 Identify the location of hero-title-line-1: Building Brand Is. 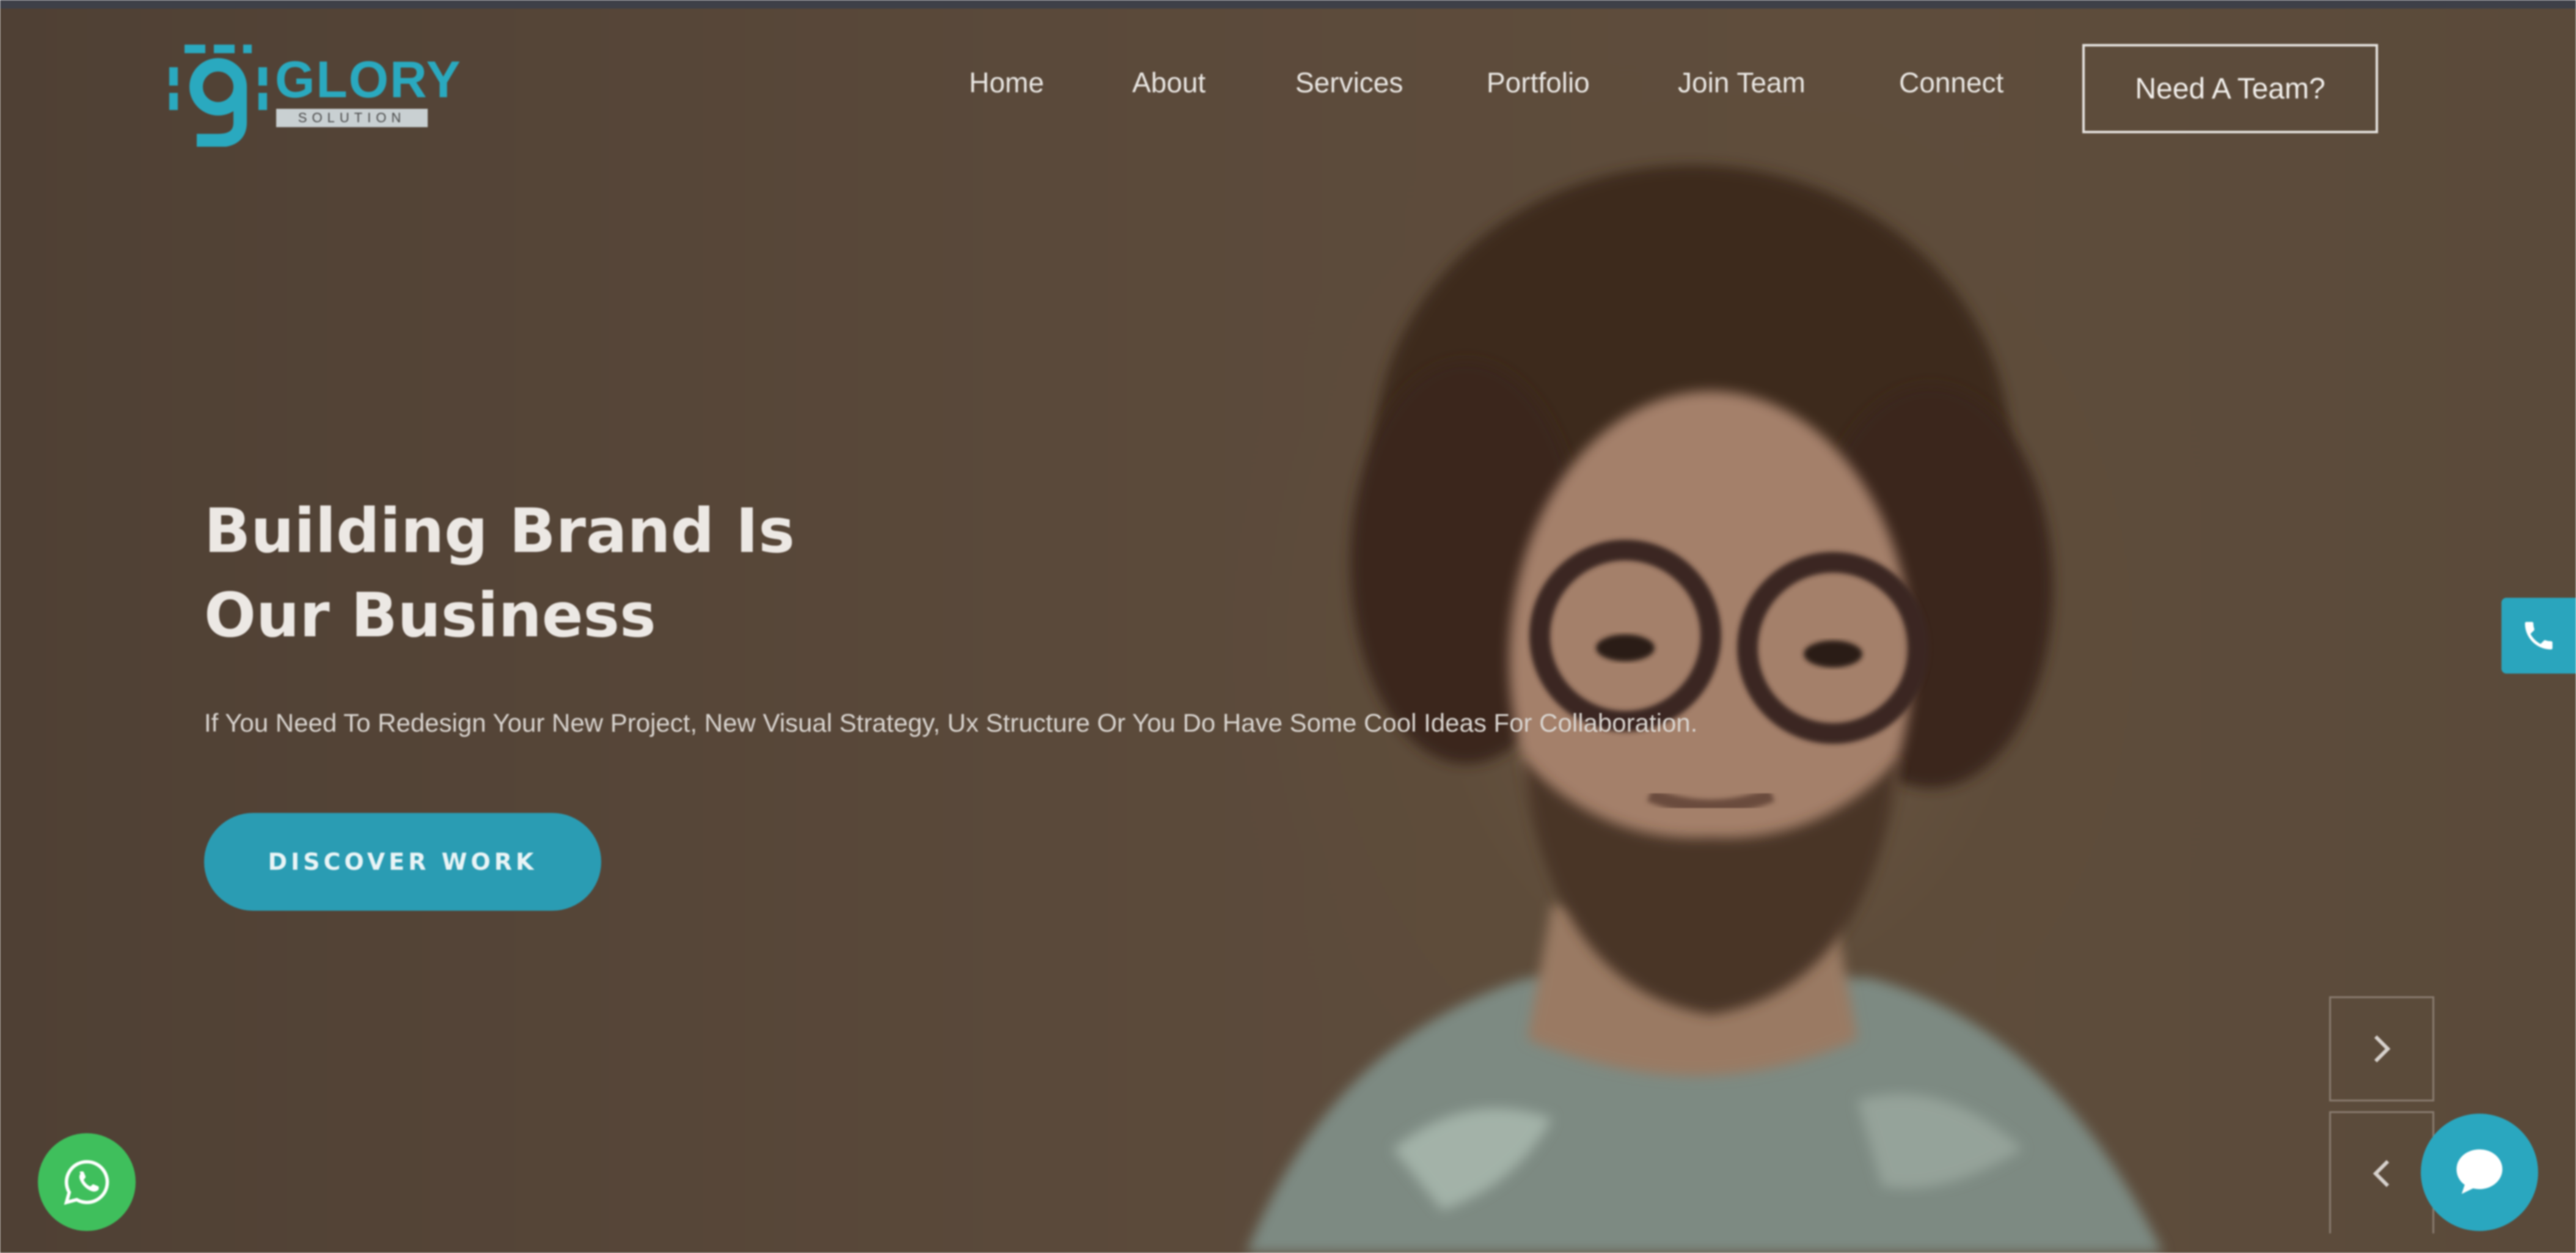
(499, 531).